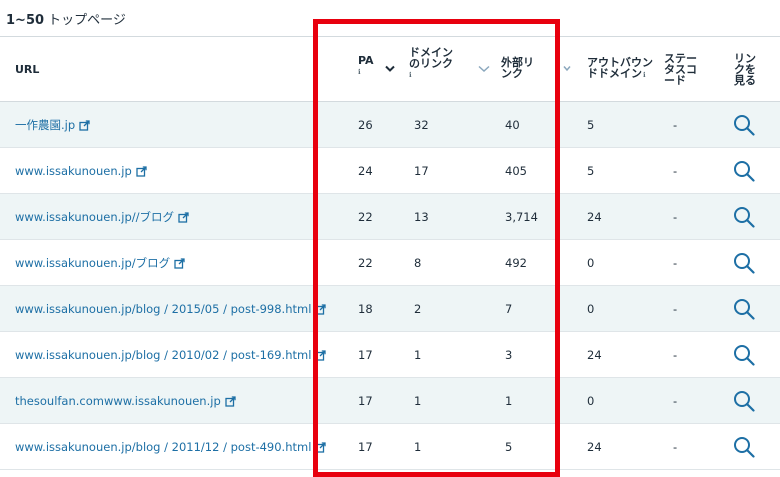 Image resolution: width=780 pixels, height=477 pixels. Describe the element at coordinates (73, 171) in the screenshot. I see `url-link: www.issakunouen.jp` at that location.